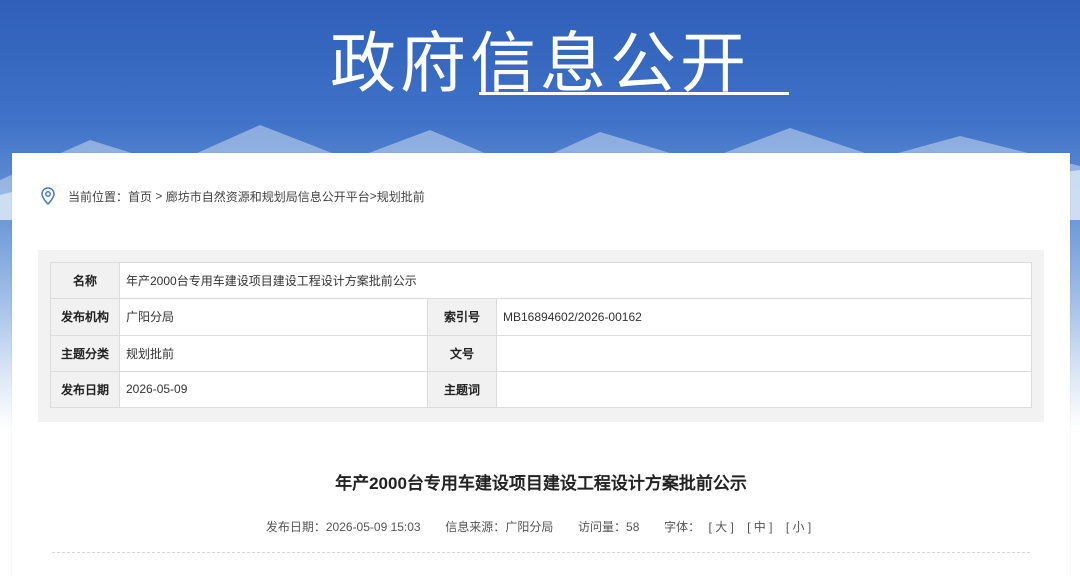  Describe the element at coordinates (602, 527) in the screenshot. I see `meta-views-label: 访问量：` at that location.